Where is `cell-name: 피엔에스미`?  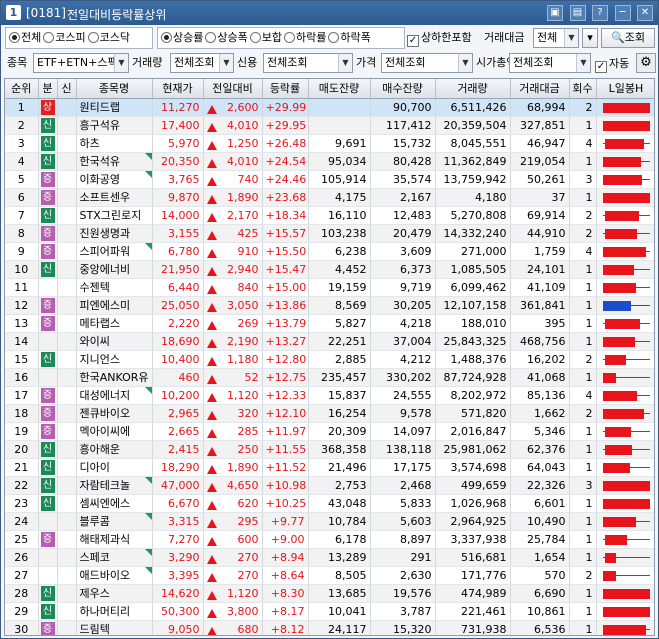 cell-name: 피엔에스미 is located at coordinates (114, 305).